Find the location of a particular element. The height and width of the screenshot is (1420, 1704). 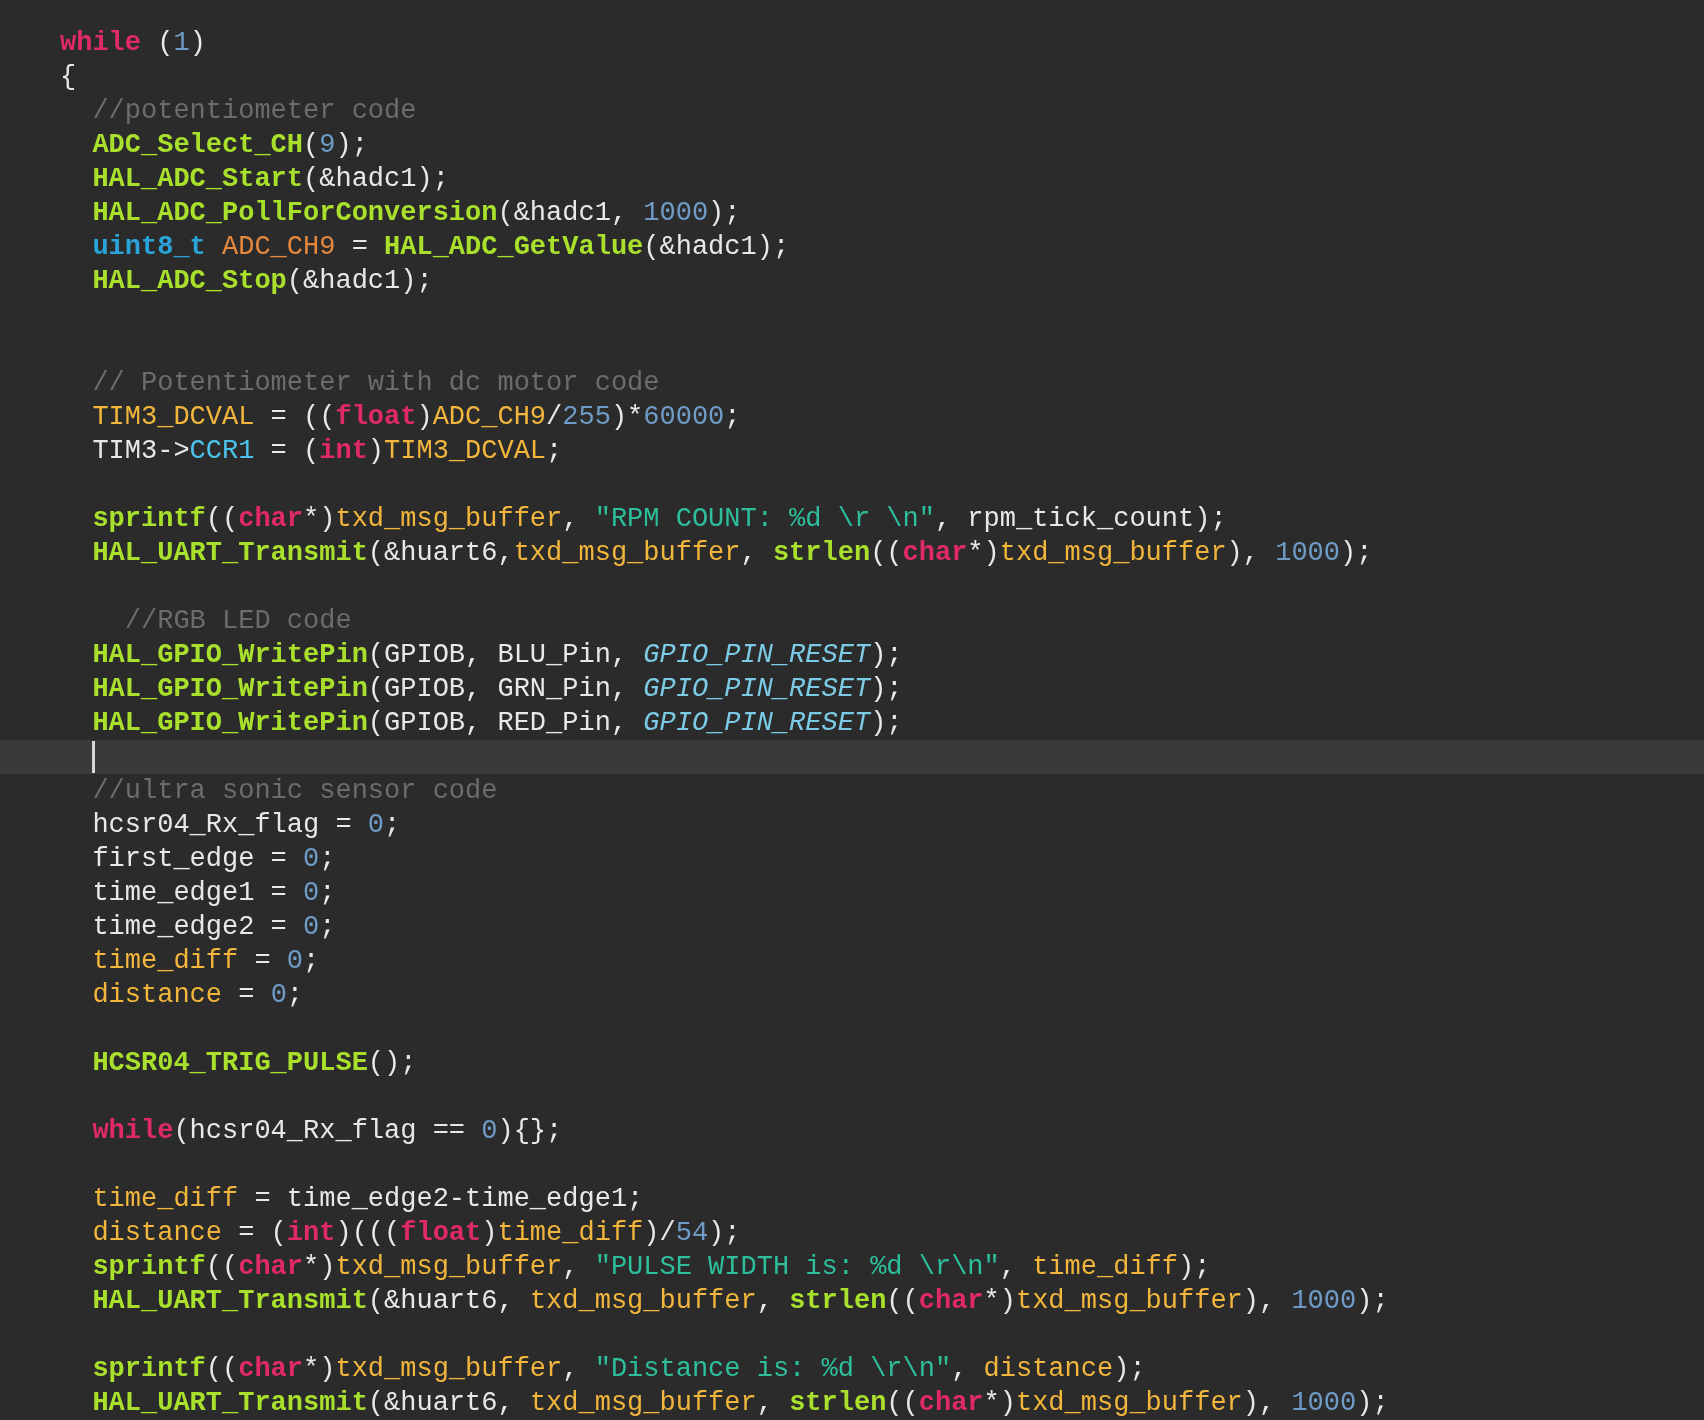

code-line: time_edge2 = 0; is located at coordinates (214, 927).